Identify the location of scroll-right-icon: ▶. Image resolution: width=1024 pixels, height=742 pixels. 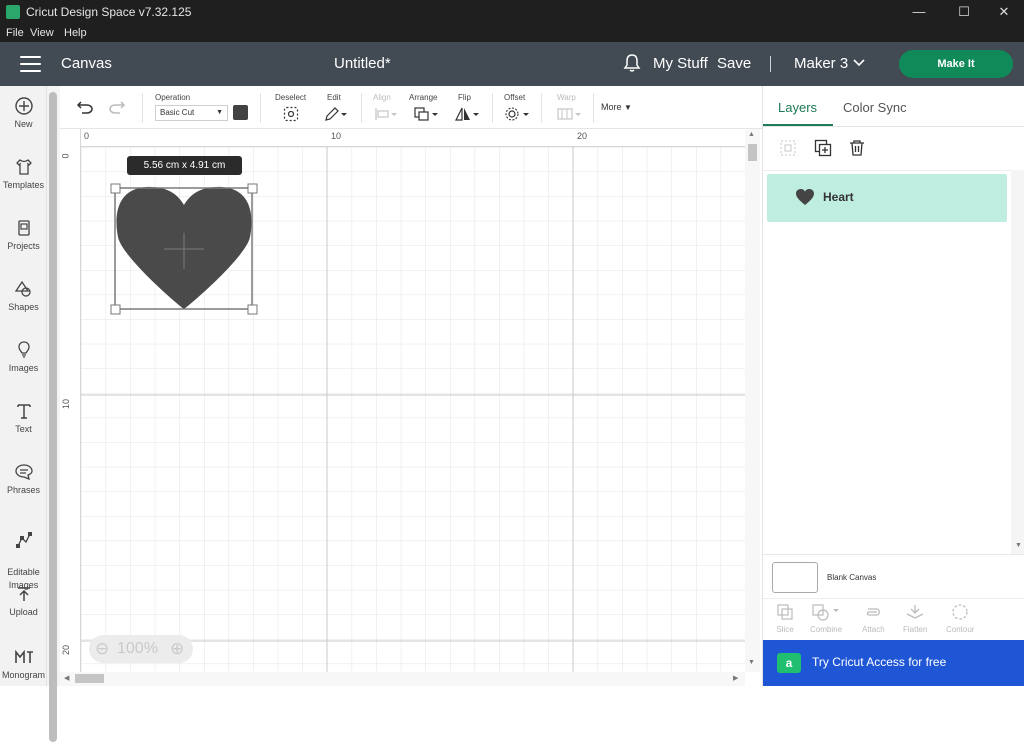
(735, 678).